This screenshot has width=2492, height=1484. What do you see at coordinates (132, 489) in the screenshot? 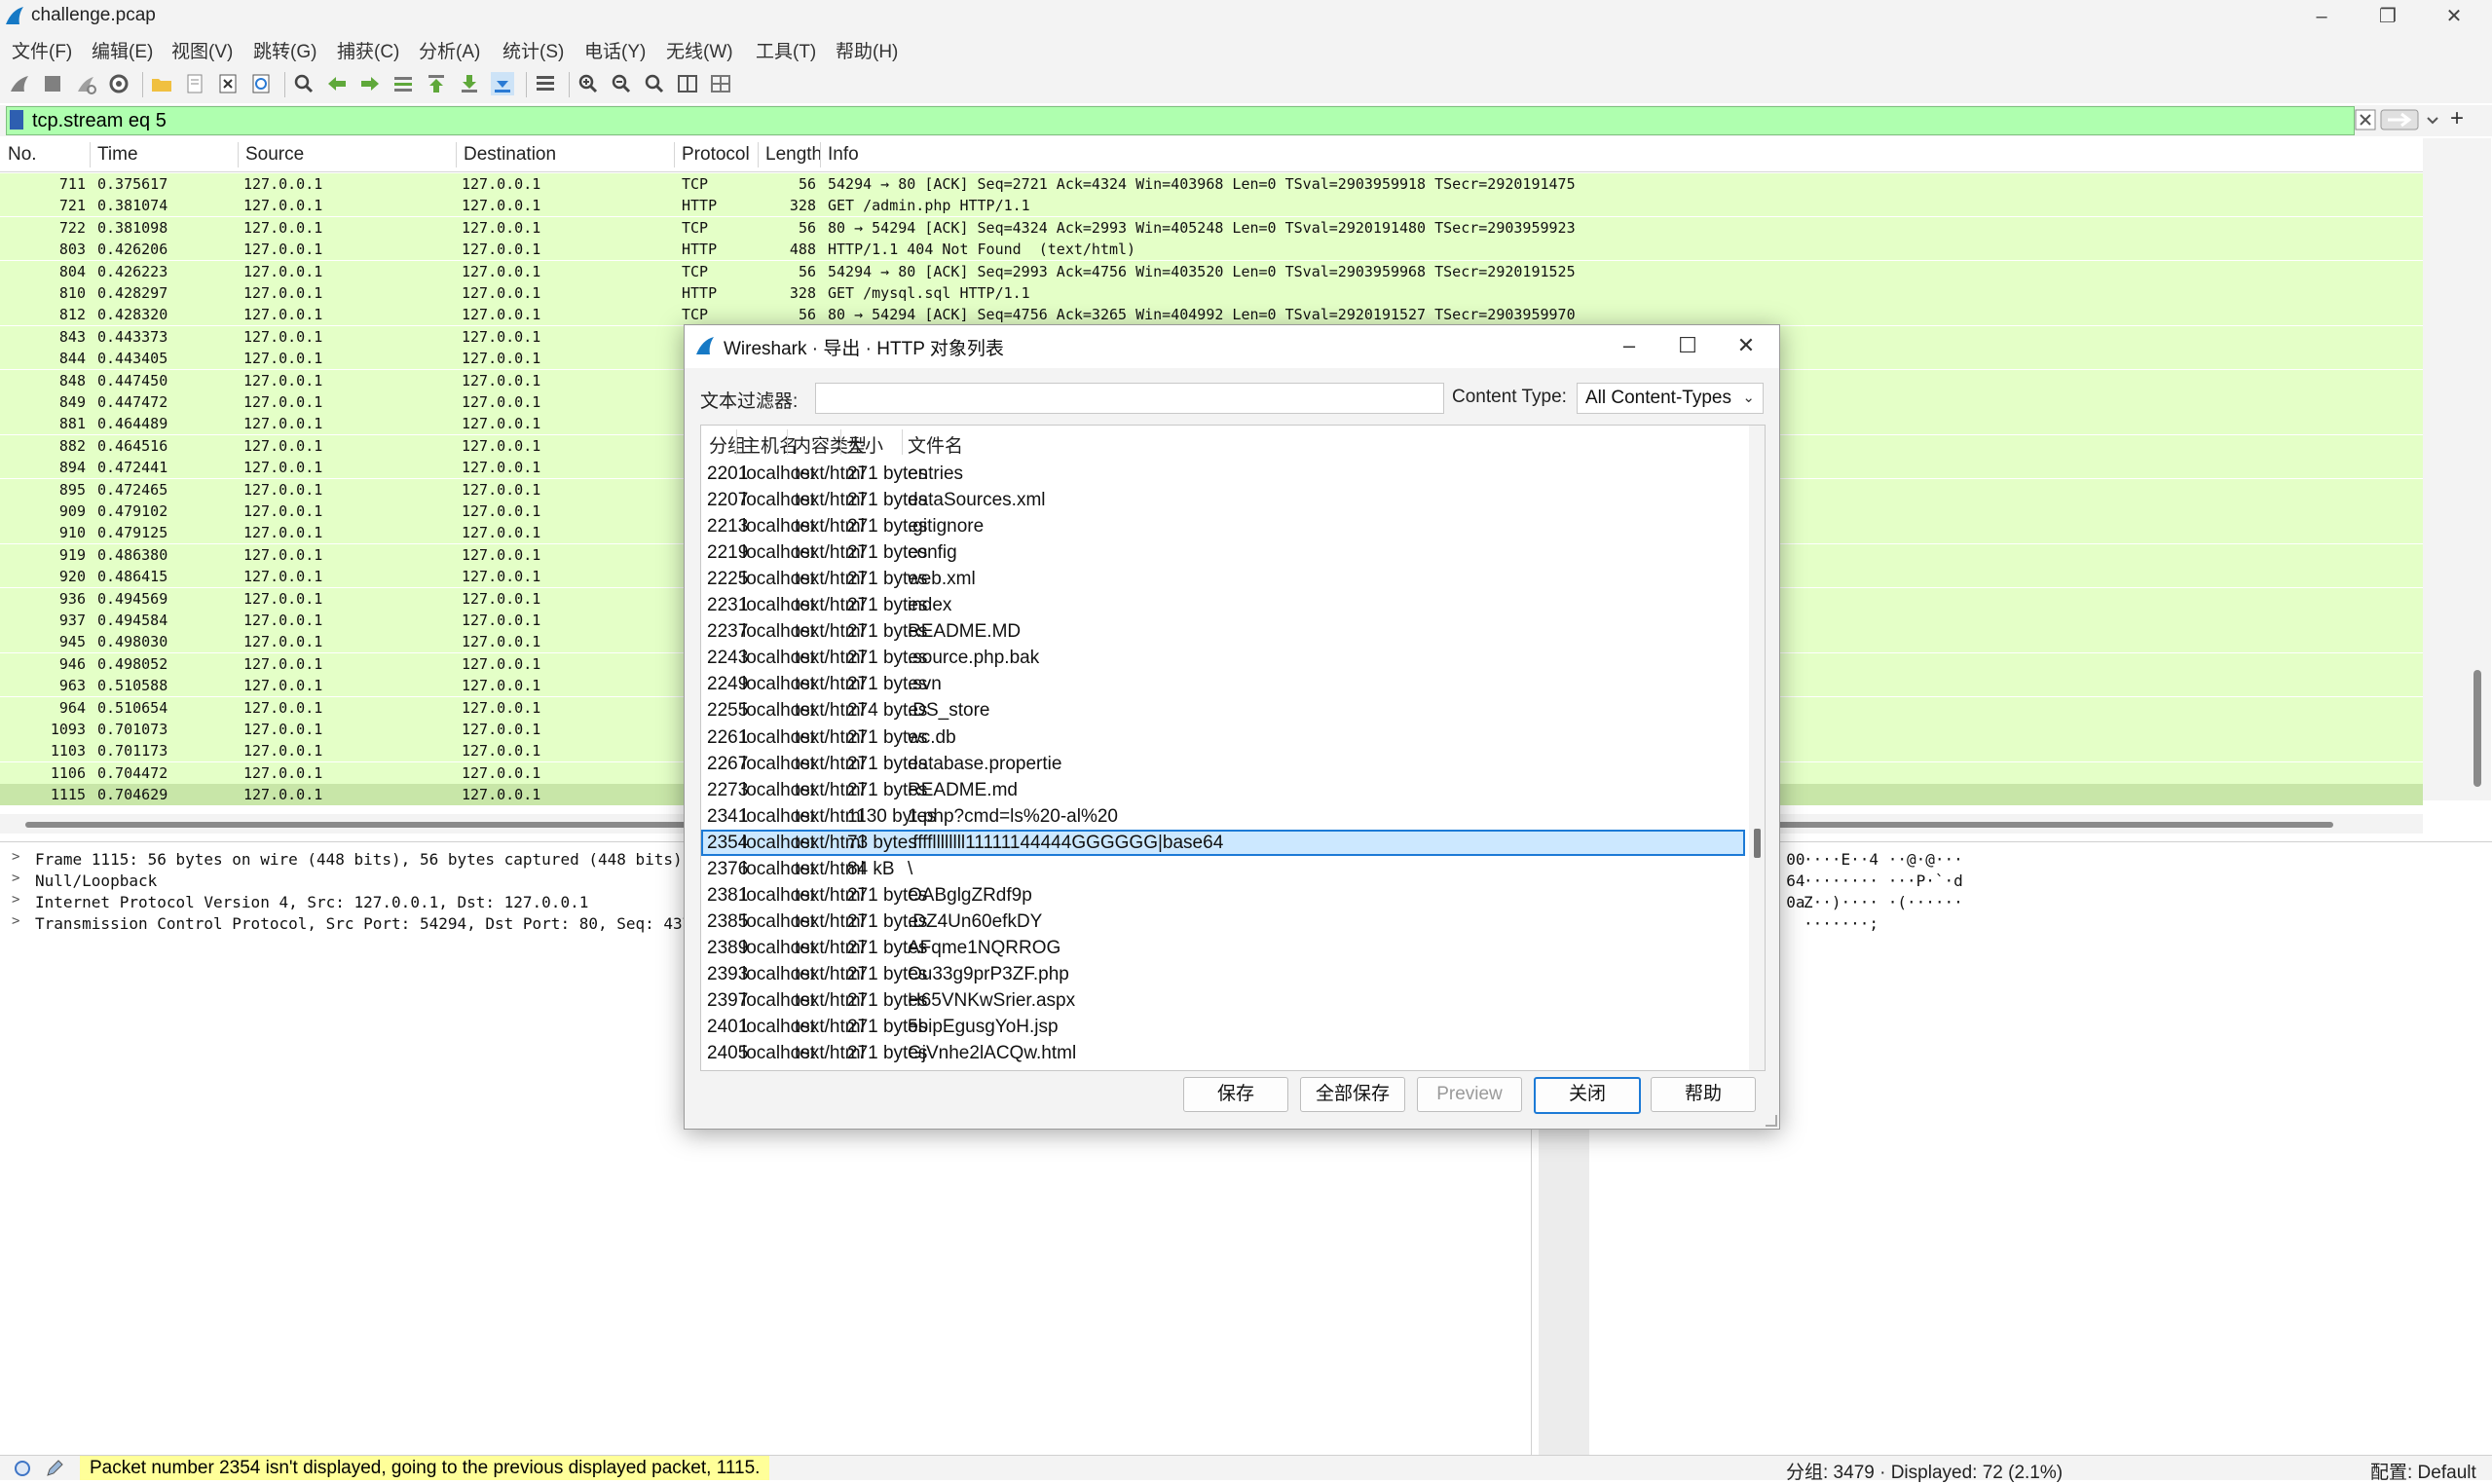
I see `packet-cell-time: 0.472465` at bounding box center [132, 489].